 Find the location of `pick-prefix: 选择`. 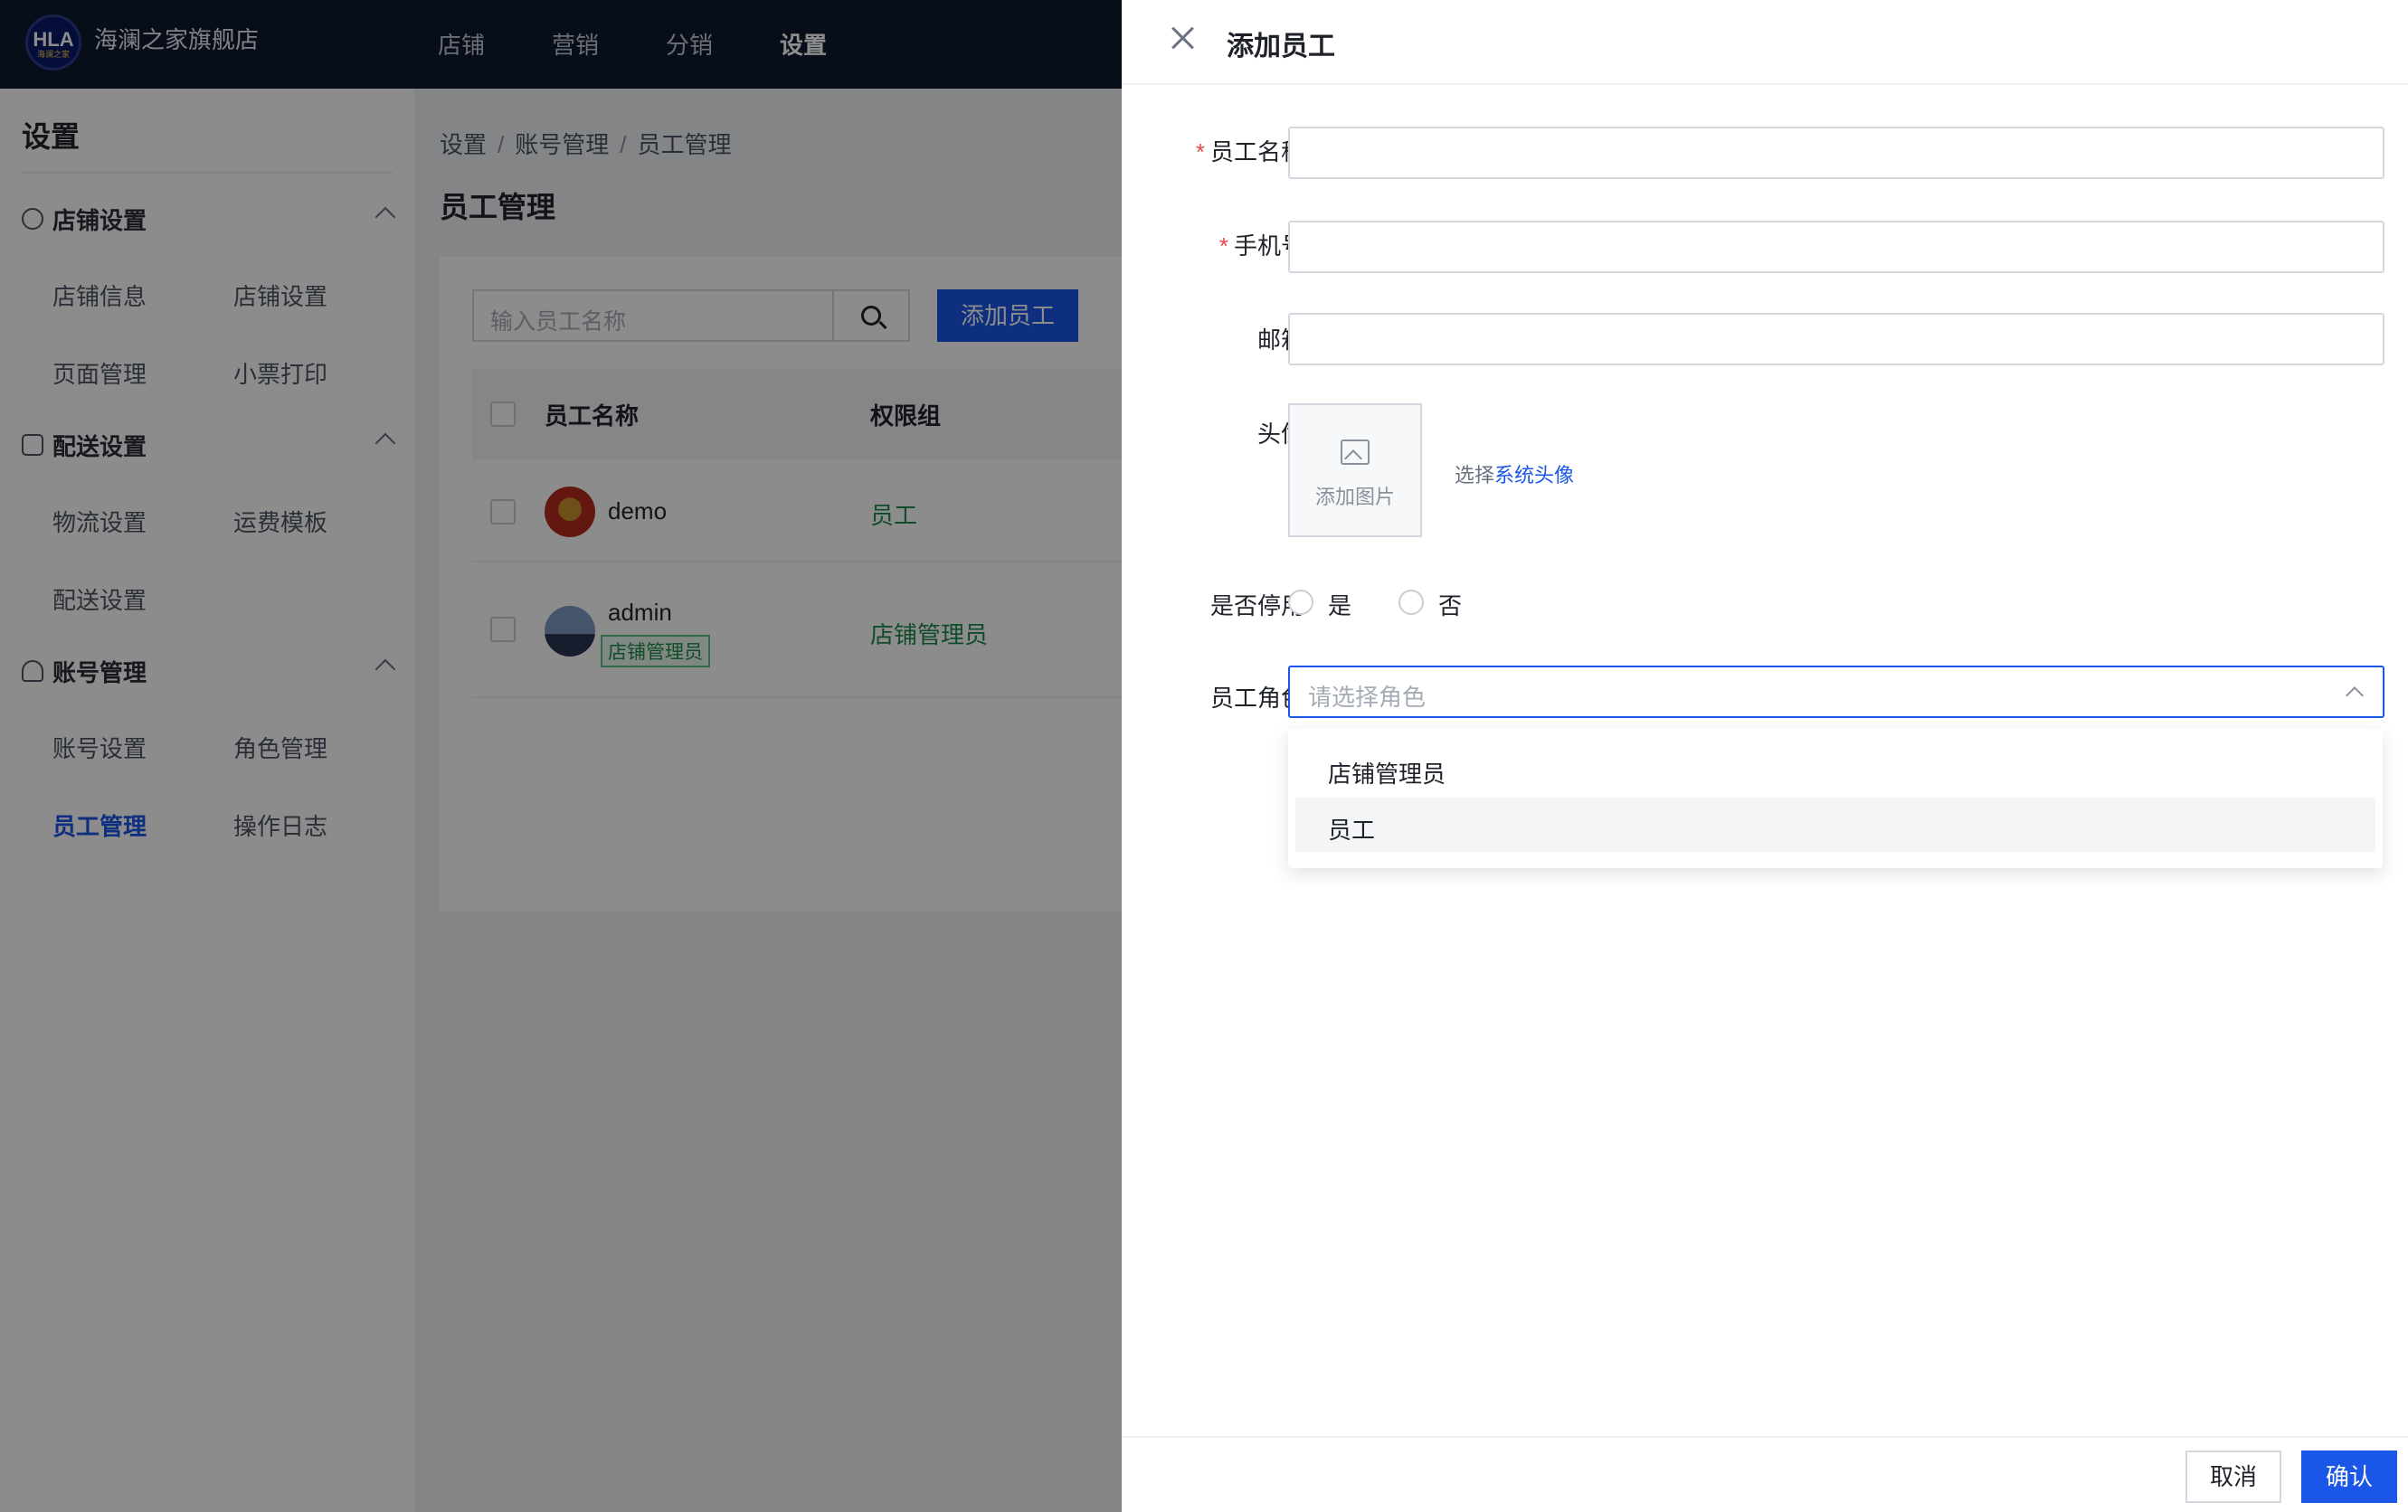

pick-prefix: 选择 is located at coordinates (1475, 475).